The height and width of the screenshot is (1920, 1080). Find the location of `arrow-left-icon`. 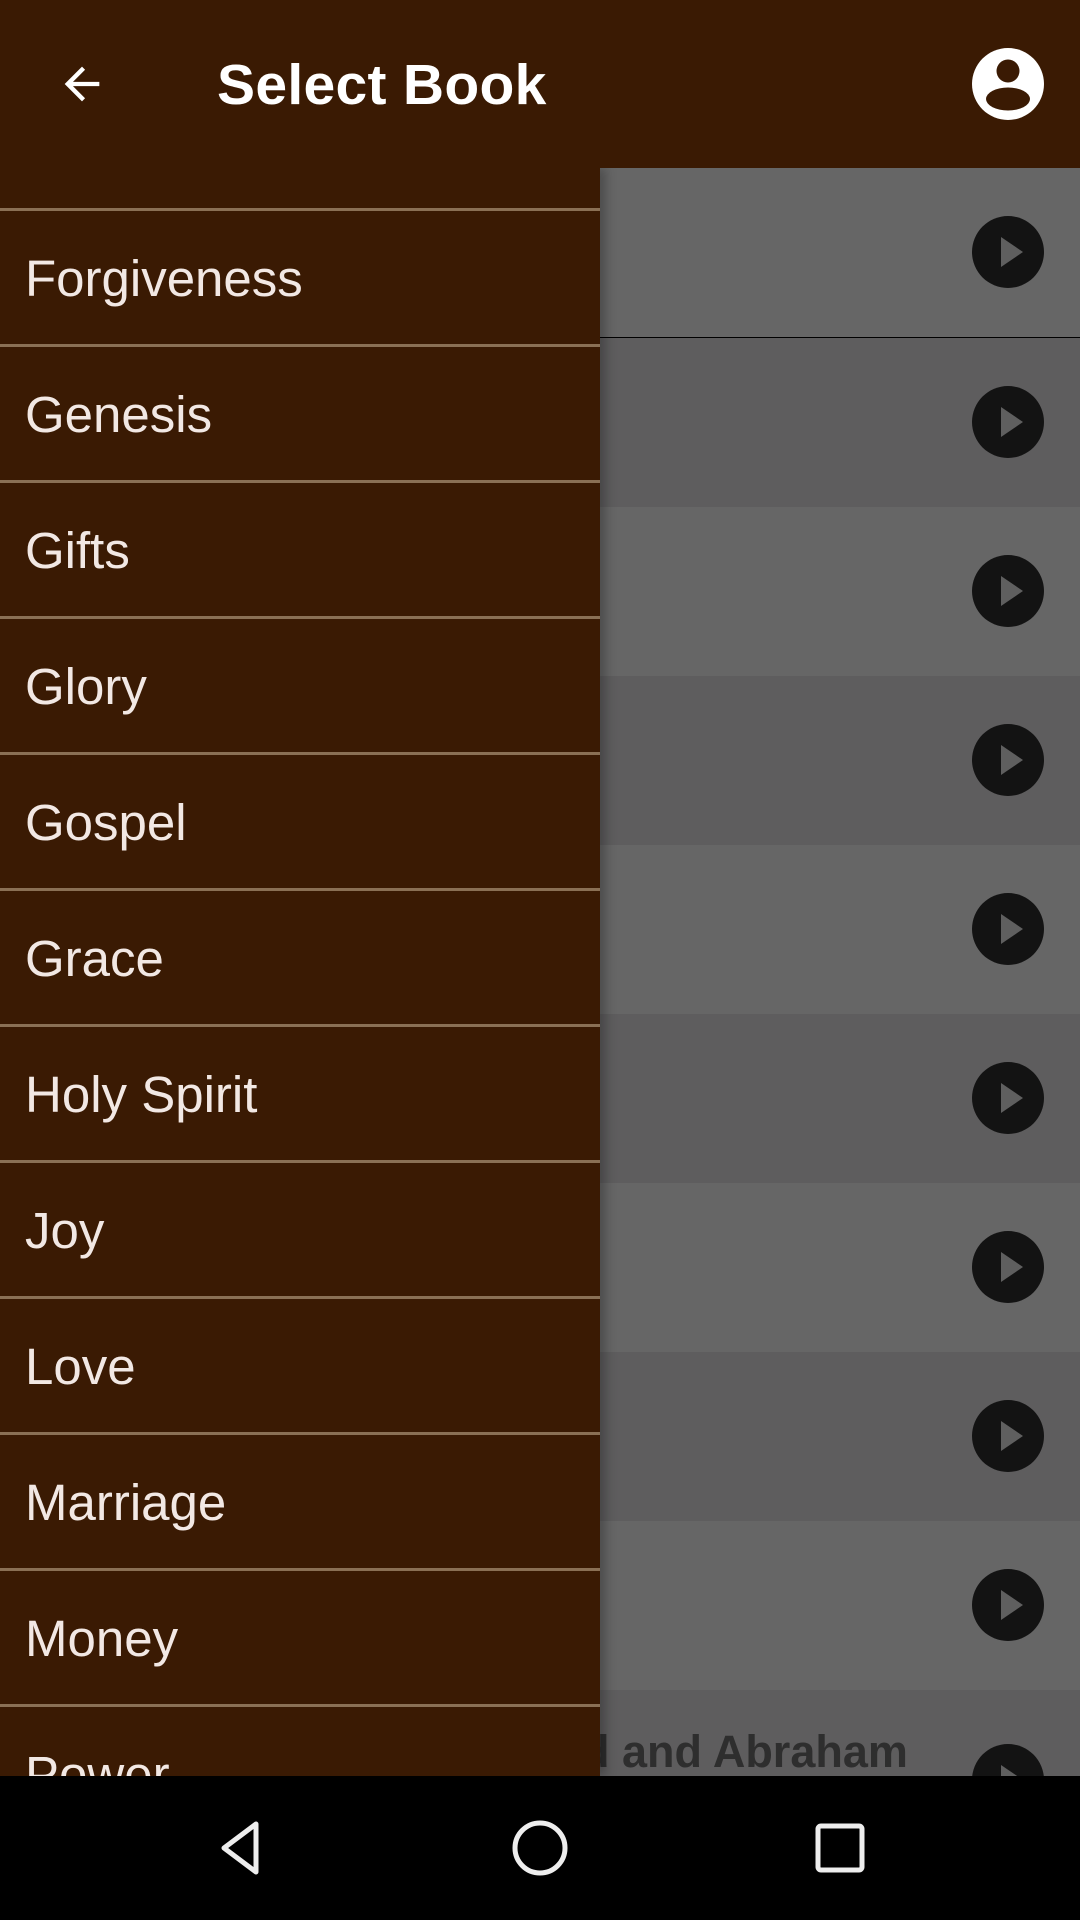

arrow-left-icon is located at coordinates (82, 84).